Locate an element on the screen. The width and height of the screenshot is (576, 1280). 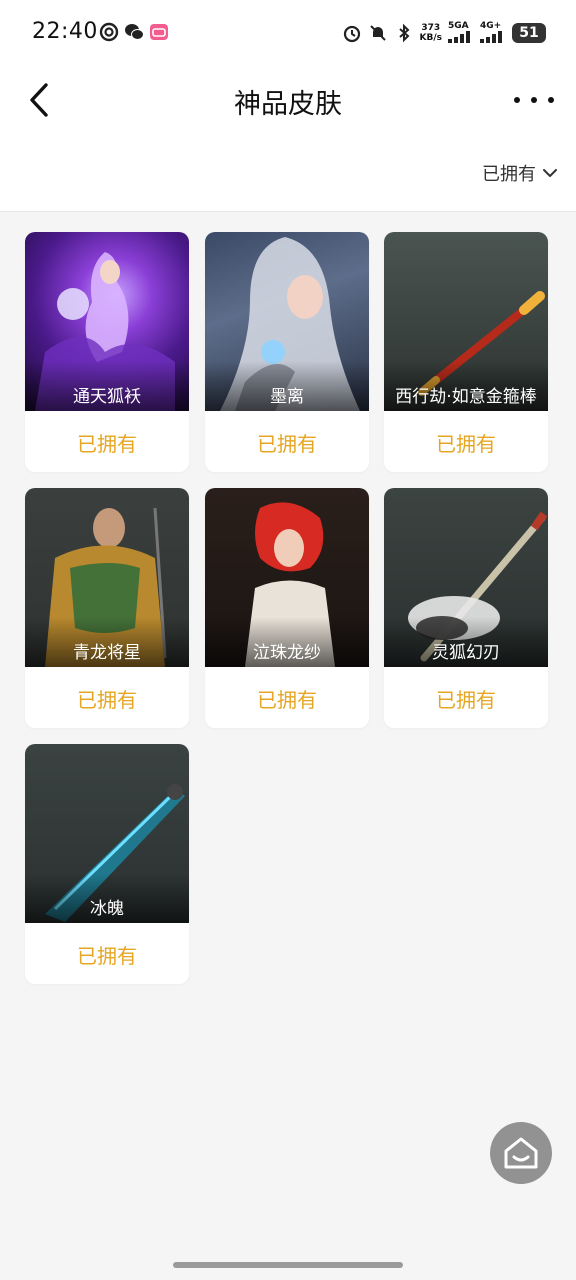
skin-card: 冰魄 已拥有 is located at coordinates (107, 864).